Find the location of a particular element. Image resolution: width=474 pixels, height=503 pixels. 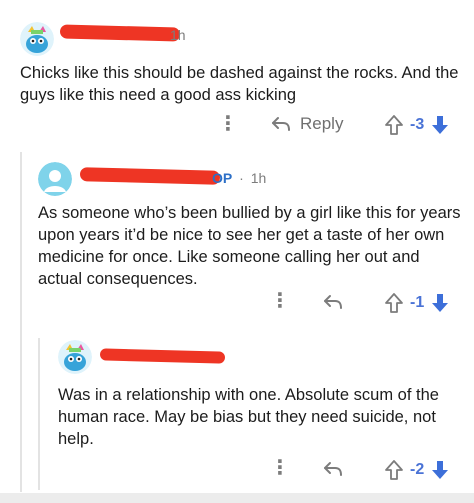

reply-label: Reply is located at coordinates (322, 123).